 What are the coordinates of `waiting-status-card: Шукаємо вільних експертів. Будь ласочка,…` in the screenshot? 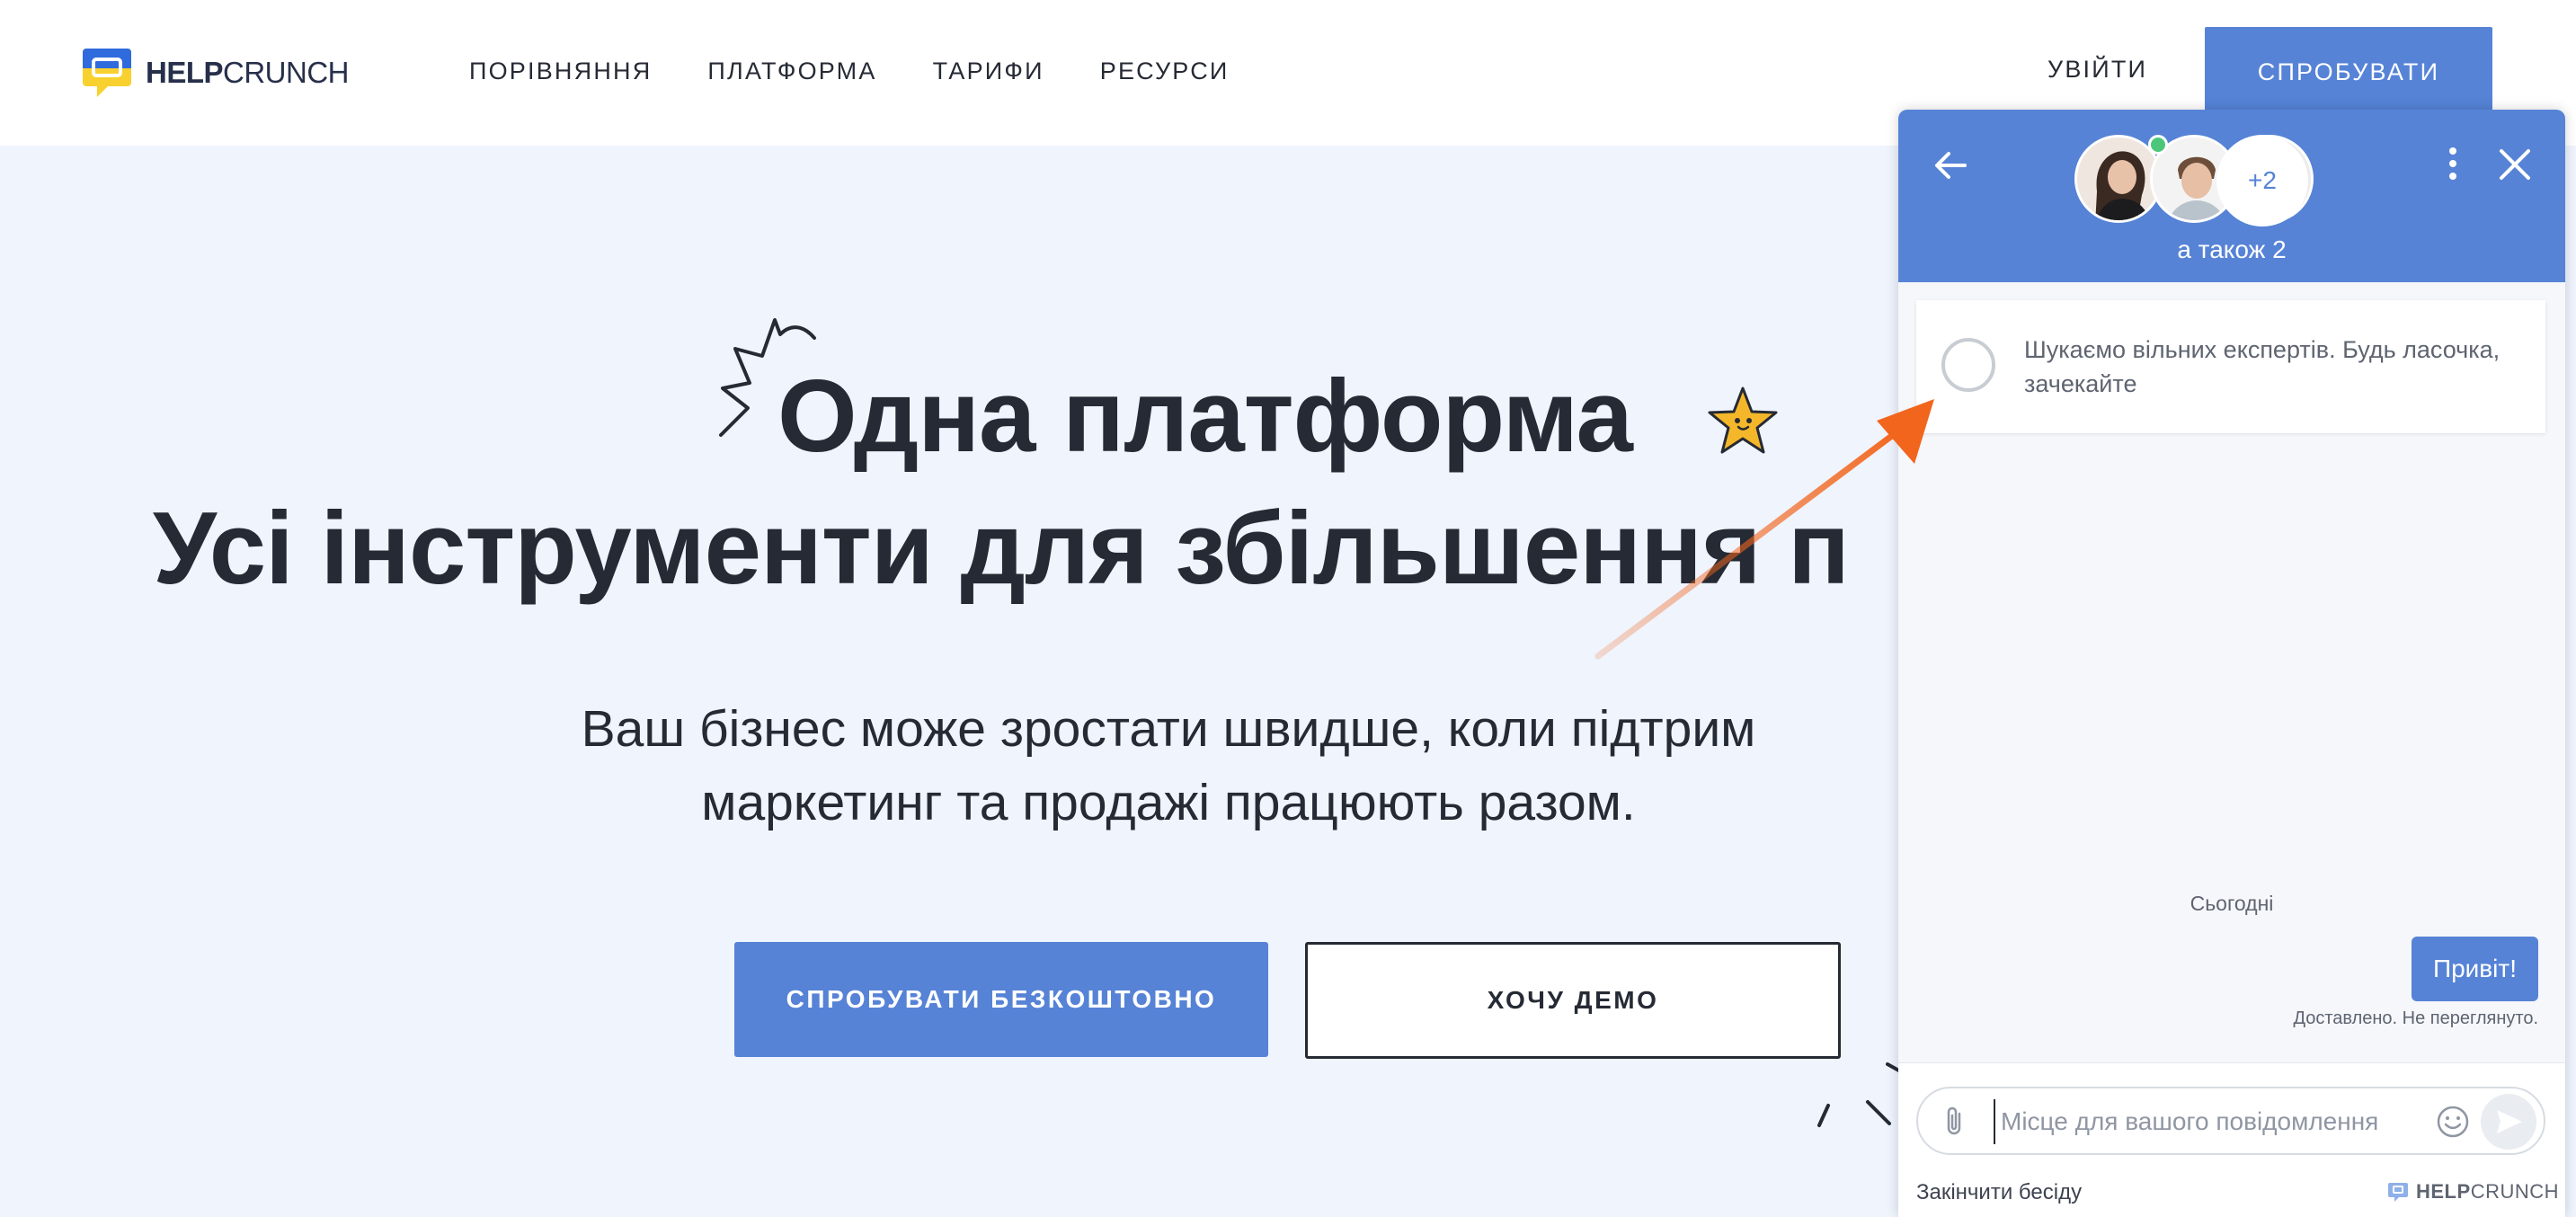 It's located at (2230, 367).